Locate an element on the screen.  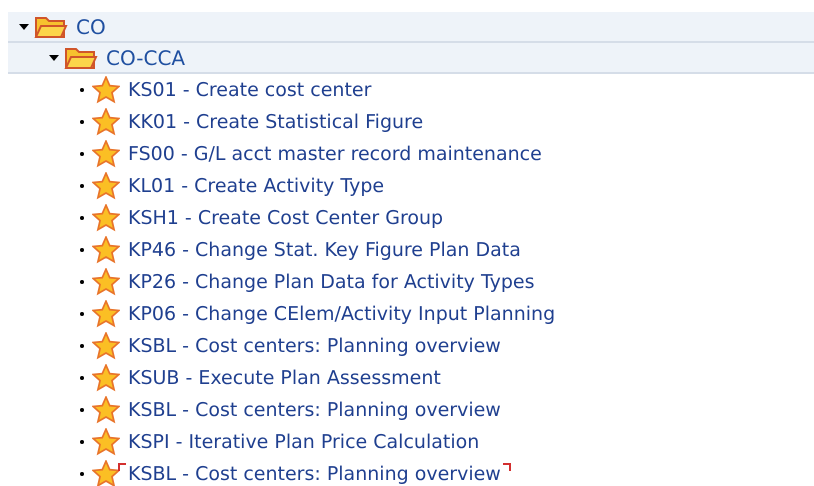
folder-label: CO is located at coordinates (91, 27).